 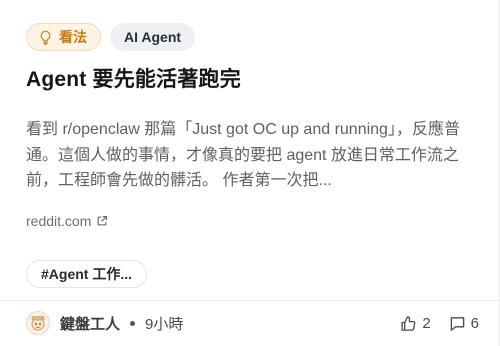 What do you see at coordinates (133, 323) in the screenshot?
I see `separator-dot` at bounding box center [133, 323].